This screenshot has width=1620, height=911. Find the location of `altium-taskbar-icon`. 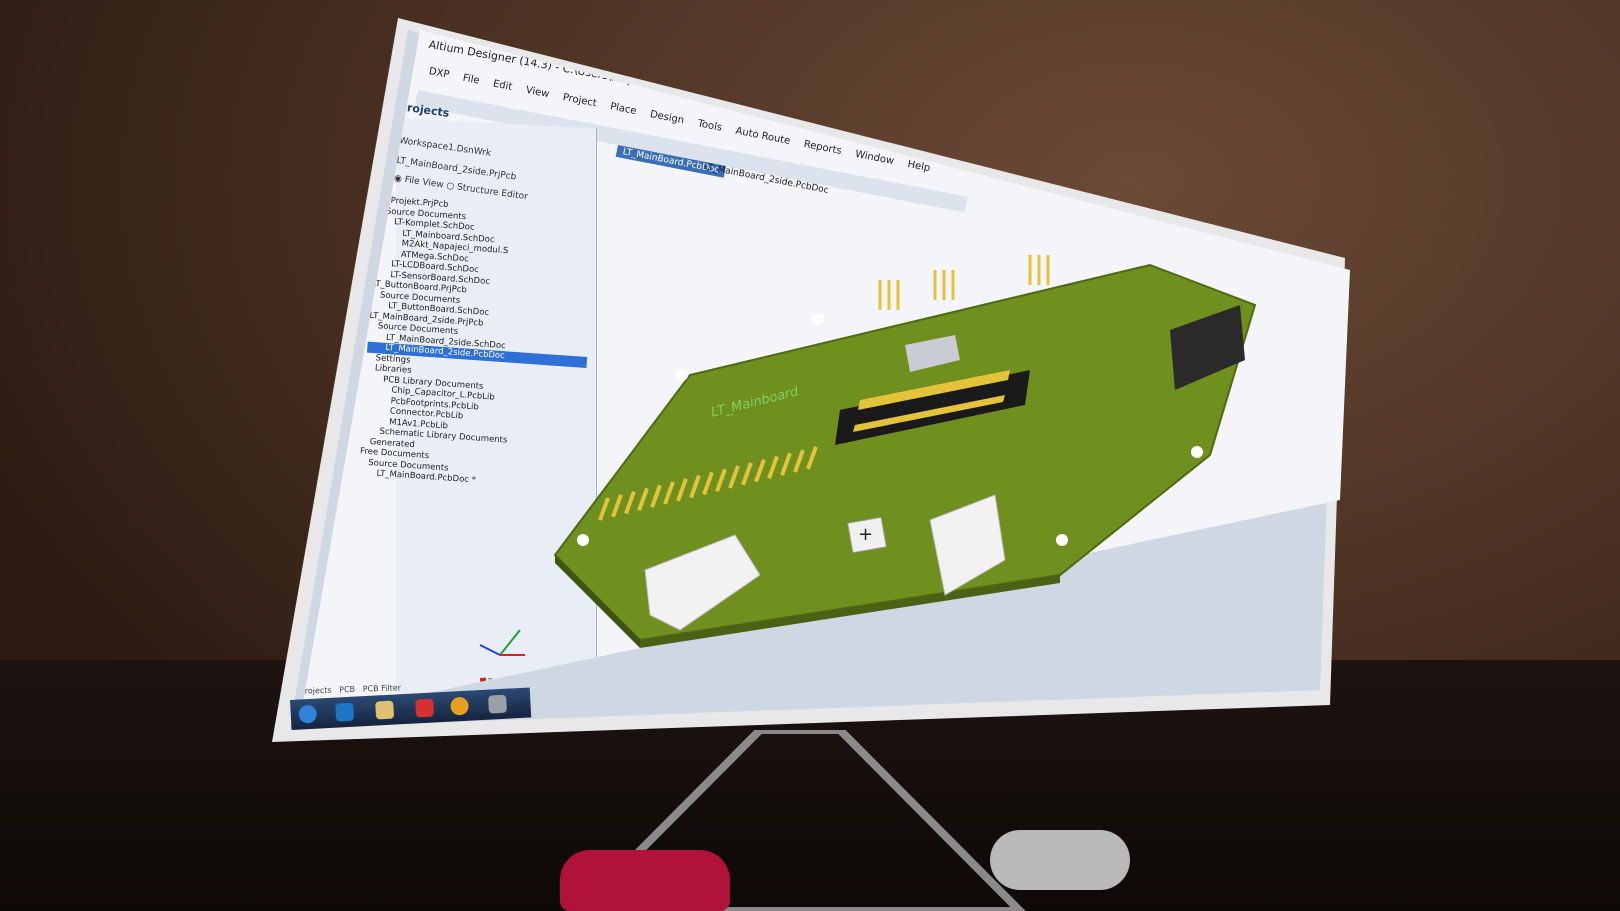

altium-taskbar-icon is located at coordinates (497, 704).